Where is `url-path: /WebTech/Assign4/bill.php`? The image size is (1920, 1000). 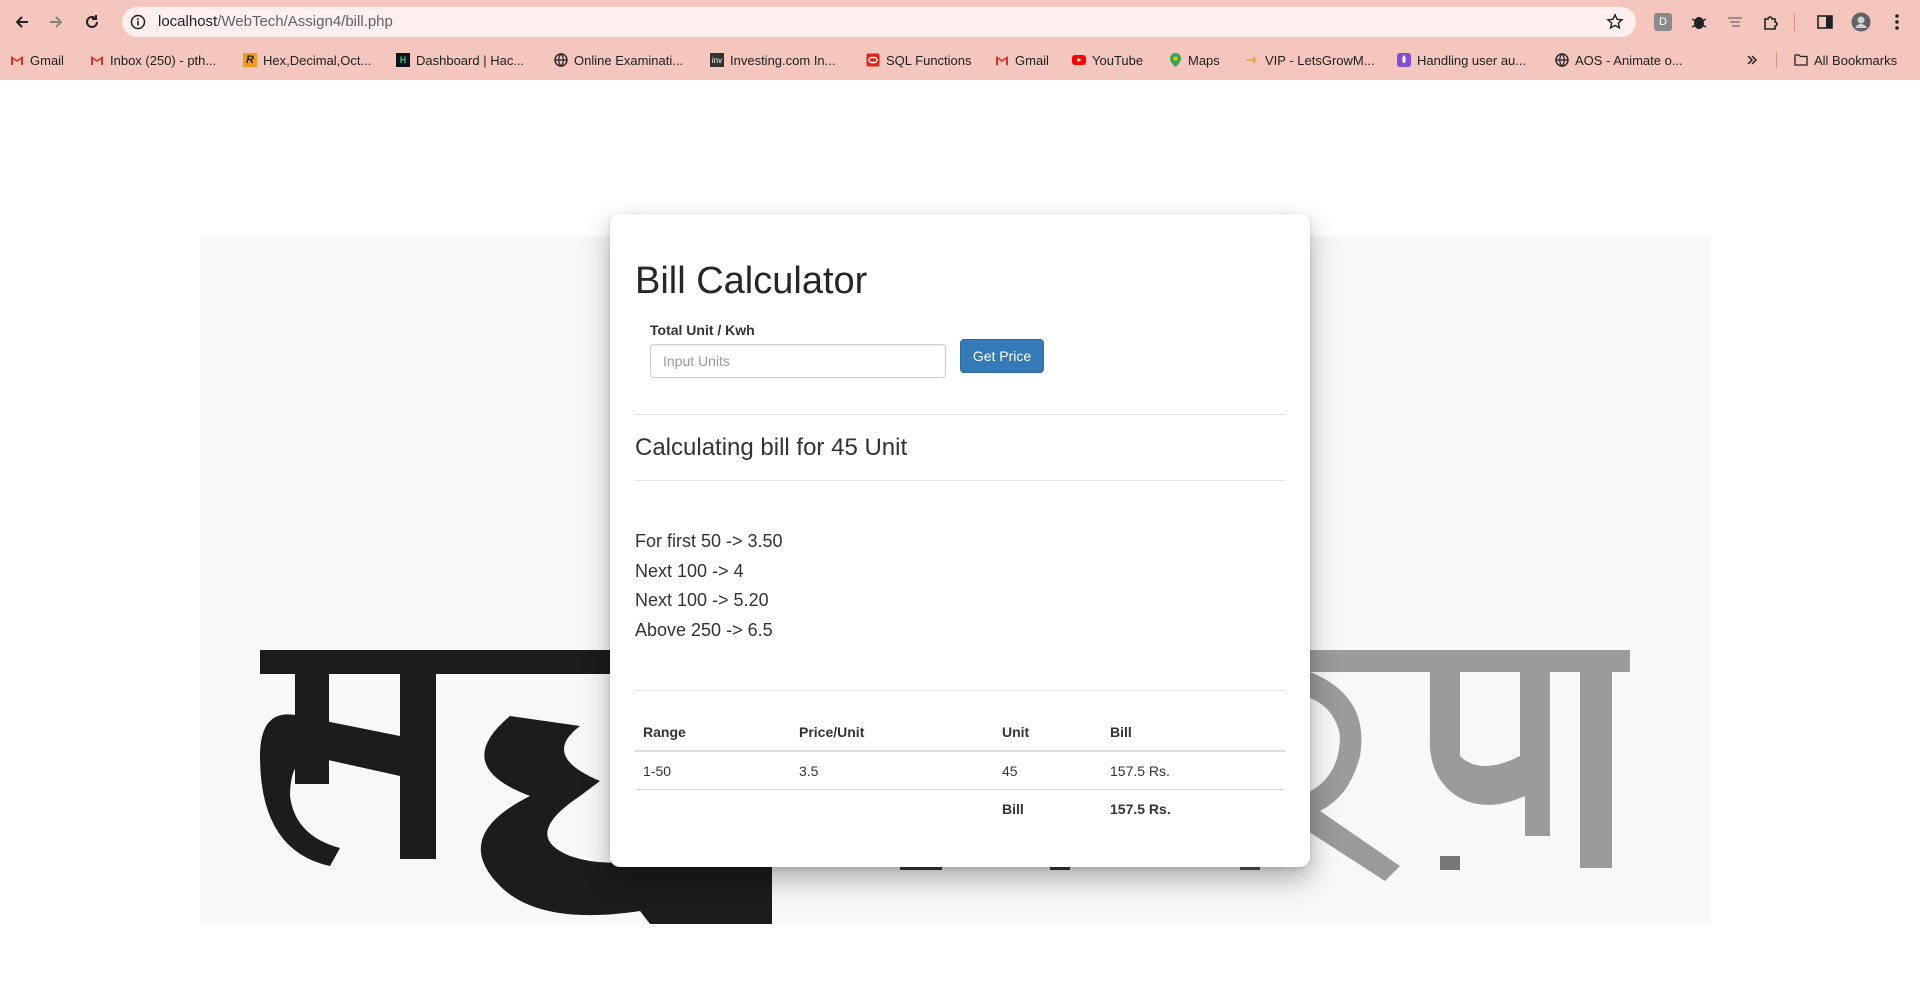 url-path: /WebTech/Assign4/bill.php is located at coordinates (305, 21).